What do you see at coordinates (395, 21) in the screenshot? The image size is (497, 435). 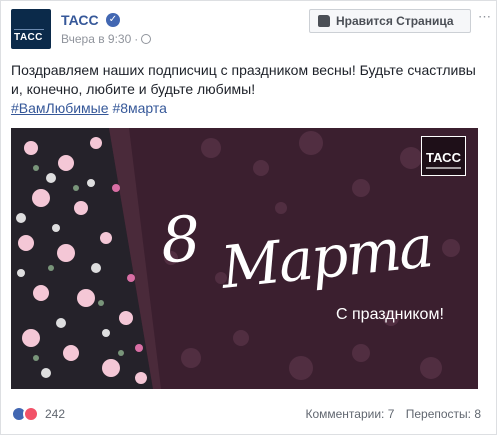 I see `like-page-label: Нравится Страница` at bounding box center [395, 21].